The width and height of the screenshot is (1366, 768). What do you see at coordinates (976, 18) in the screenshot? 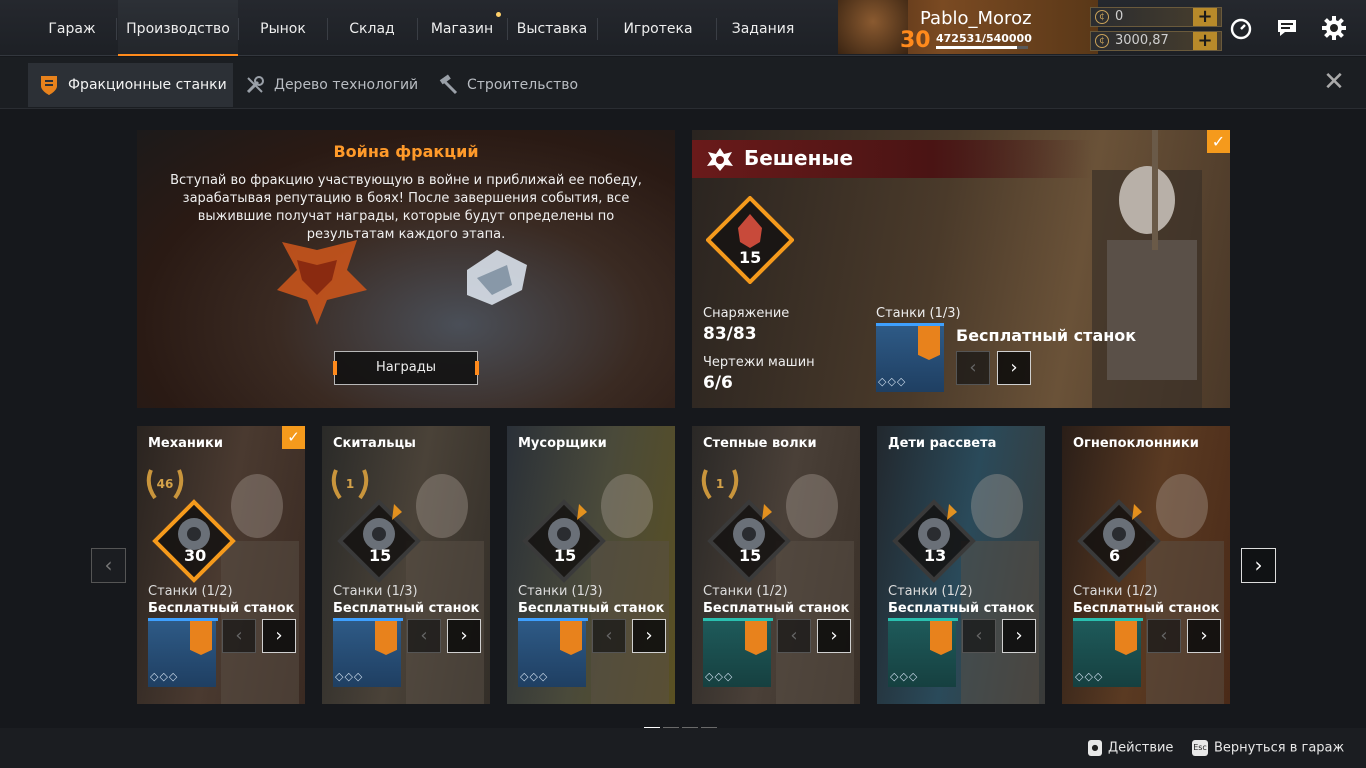
I see `player-name: Pablo_Moroz` at bounding box center [976, 18].